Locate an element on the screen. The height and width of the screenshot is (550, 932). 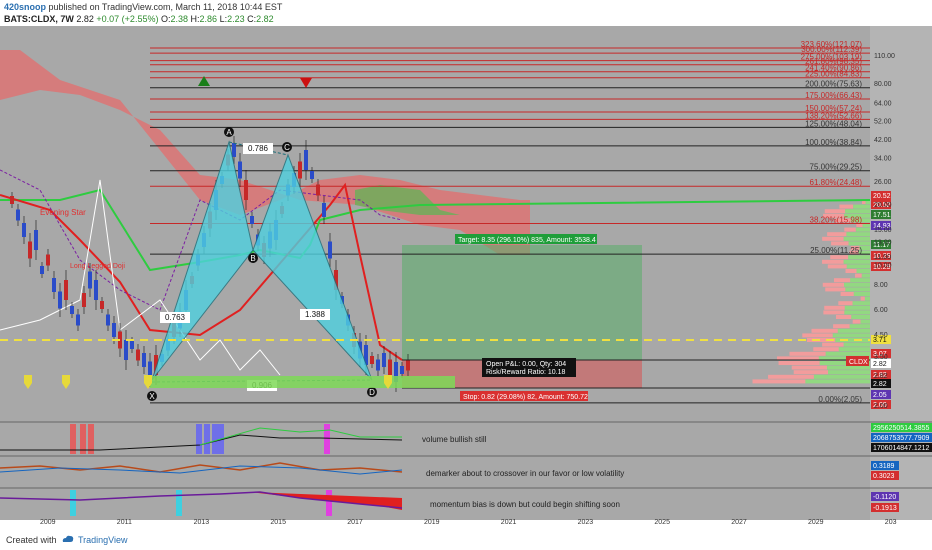
fib-label: 38.20%(15.98) is located at coordinates (836, 219).